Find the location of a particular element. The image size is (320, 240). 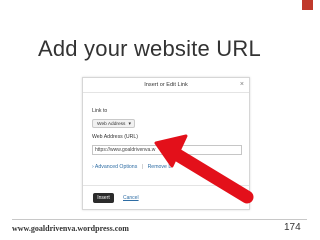

footer-divider is located at coordinates (159, 219).